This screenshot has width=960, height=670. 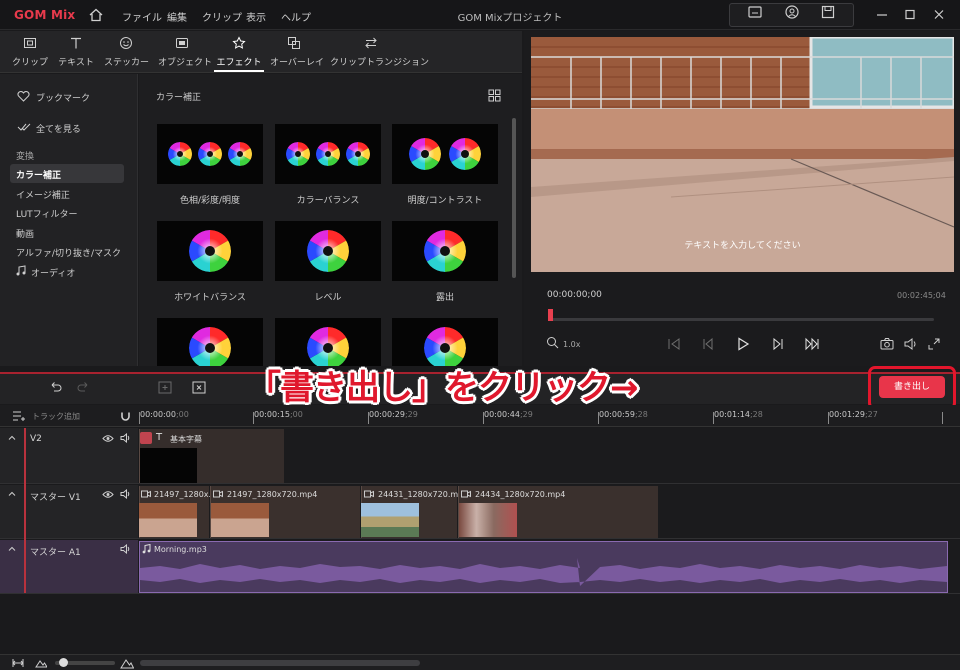 What do you see at coordinates (19, 416) in the screenshot?
I see `add-track-icon` at bounding box center [19, 416].